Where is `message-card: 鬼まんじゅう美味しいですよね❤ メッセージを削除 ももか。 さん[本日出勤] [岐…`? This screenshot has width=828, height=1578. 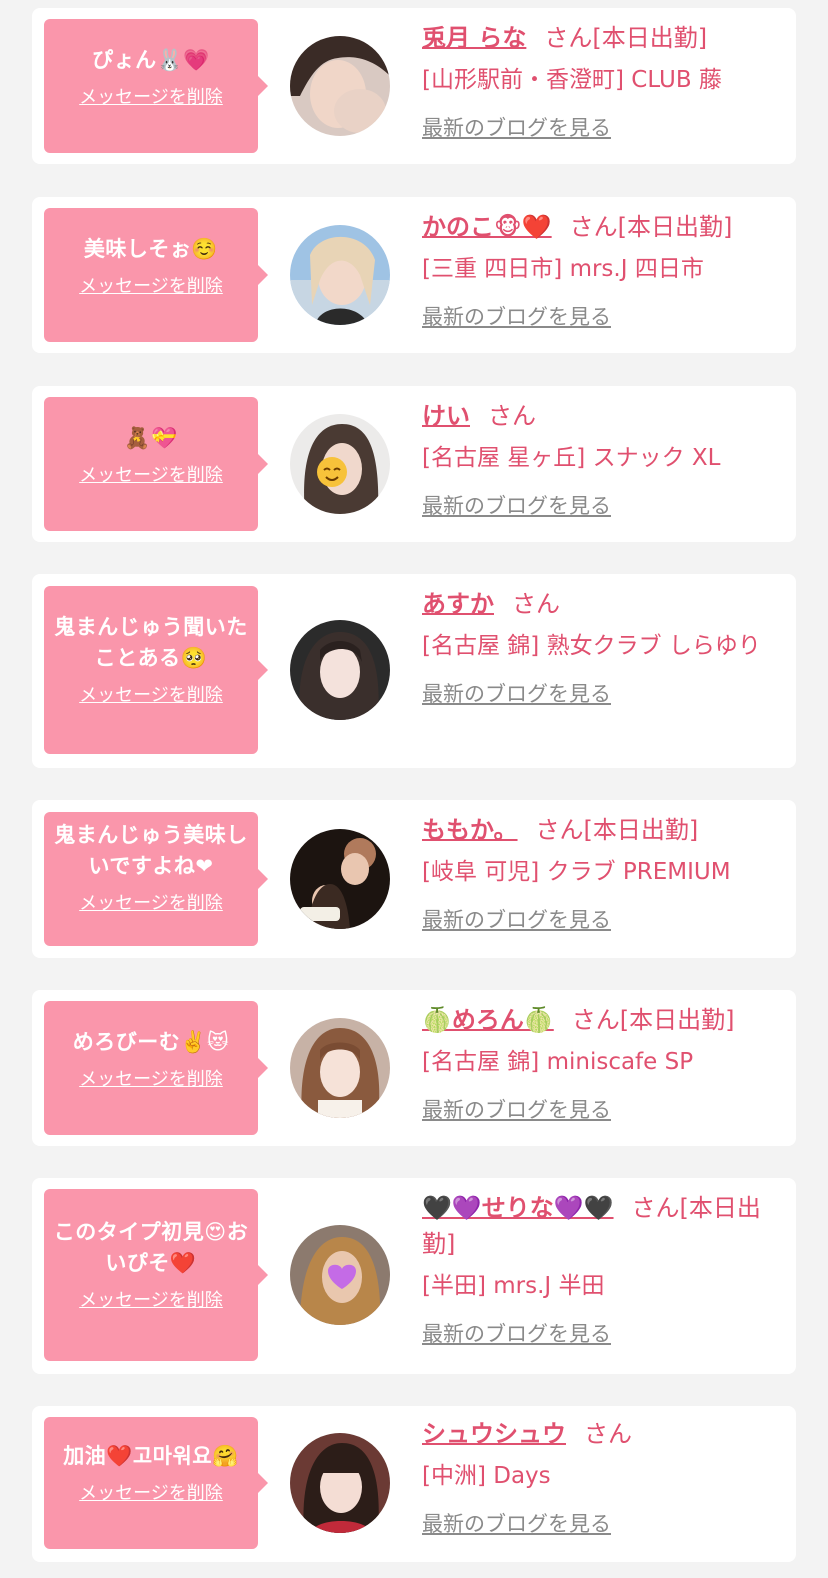
message-card: 鬼まんじゅう美味しいですよね❤ メッセージを削除 ももか。 さん[本日出勤] [岐… is located at coordinates (414, 879).